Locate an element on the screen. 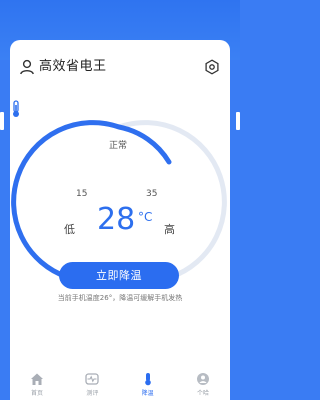 Image resolution: width=320 pixels, height=400 pixels. bottom-nav: 首页 测评 降温 个哈 is located at coordinates (120, 385).